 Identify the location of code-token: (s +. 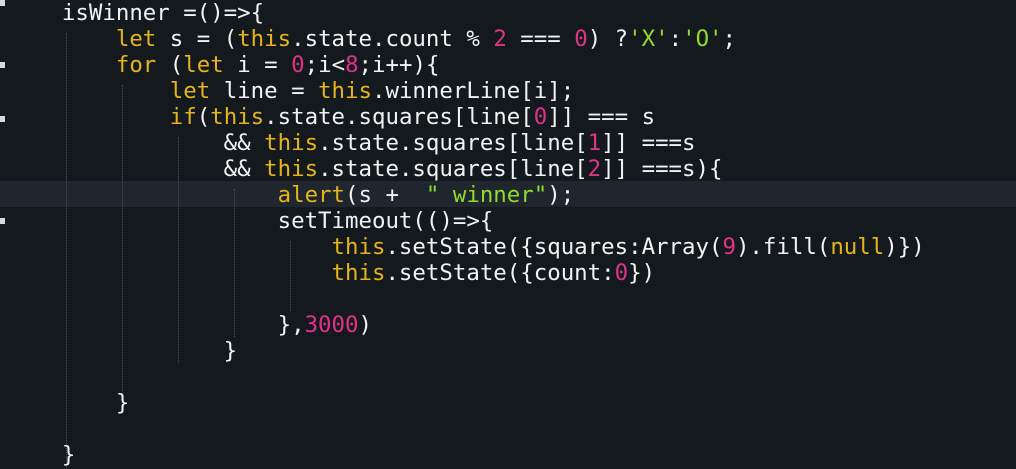
(385, 195).